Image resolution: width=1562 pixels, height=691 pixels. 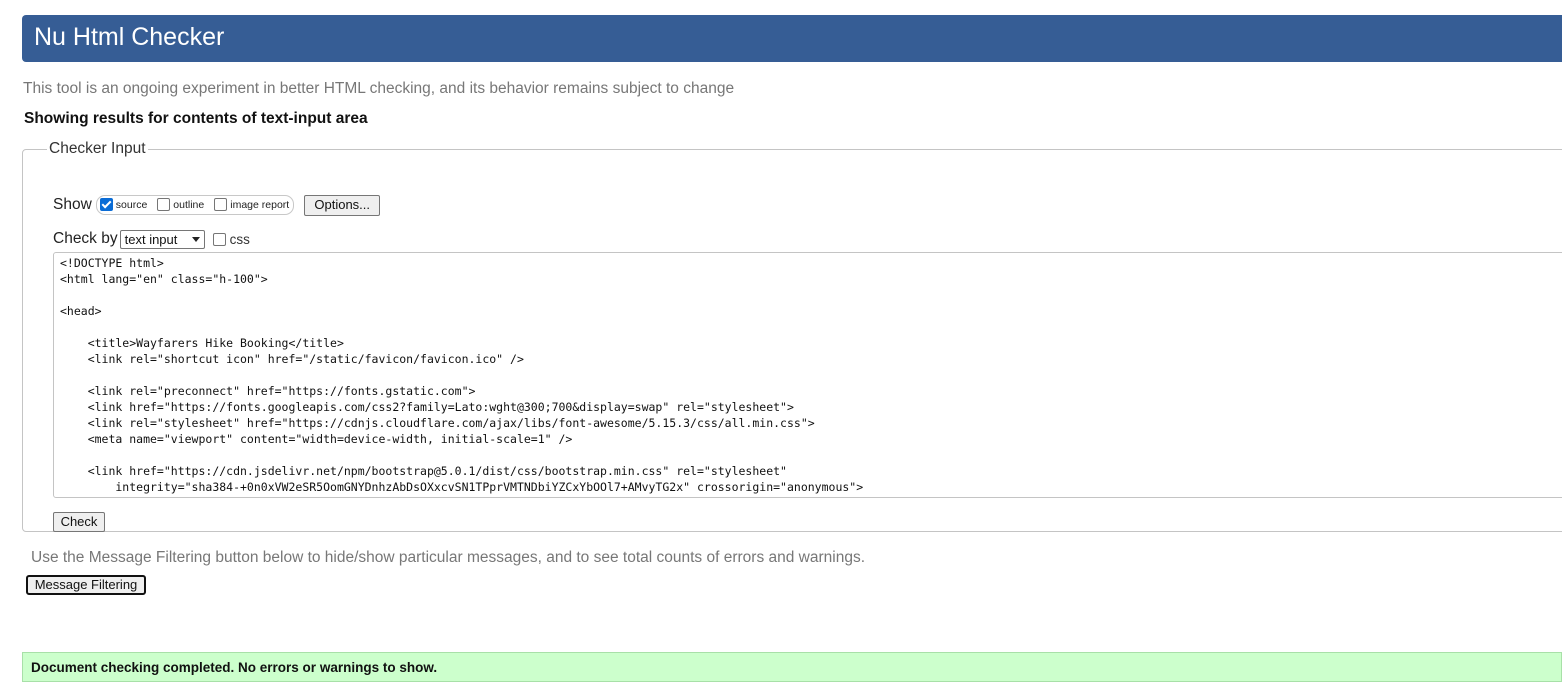 I want to click on page-title: Nu Html Checker, so click(x=129, y=37).